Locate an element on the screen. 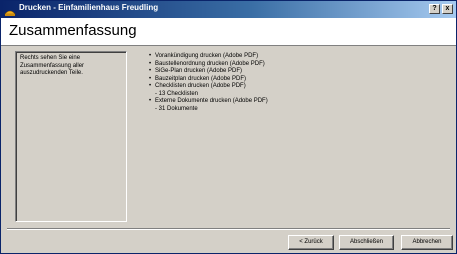  list-item-label: Externe Dokumente drucken (Adobe PDF) is located at coordinates (211, 101).